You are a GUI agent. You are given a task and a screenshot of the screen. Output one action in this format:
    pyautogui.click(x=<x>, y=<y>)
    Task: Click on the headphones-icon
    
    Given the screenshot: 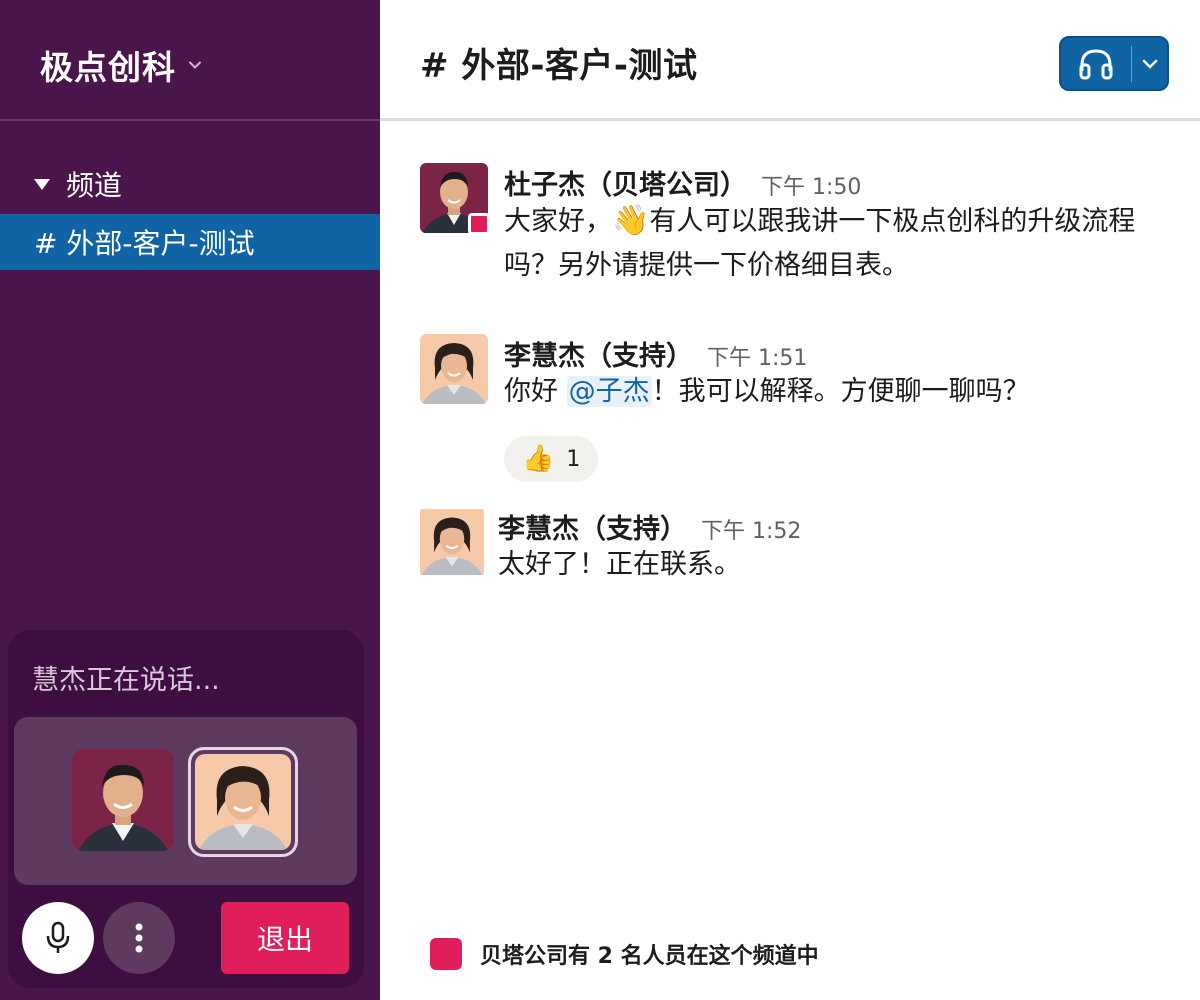 What is the action you would take?
    pyautogui.click(x=1096, y=63)
    